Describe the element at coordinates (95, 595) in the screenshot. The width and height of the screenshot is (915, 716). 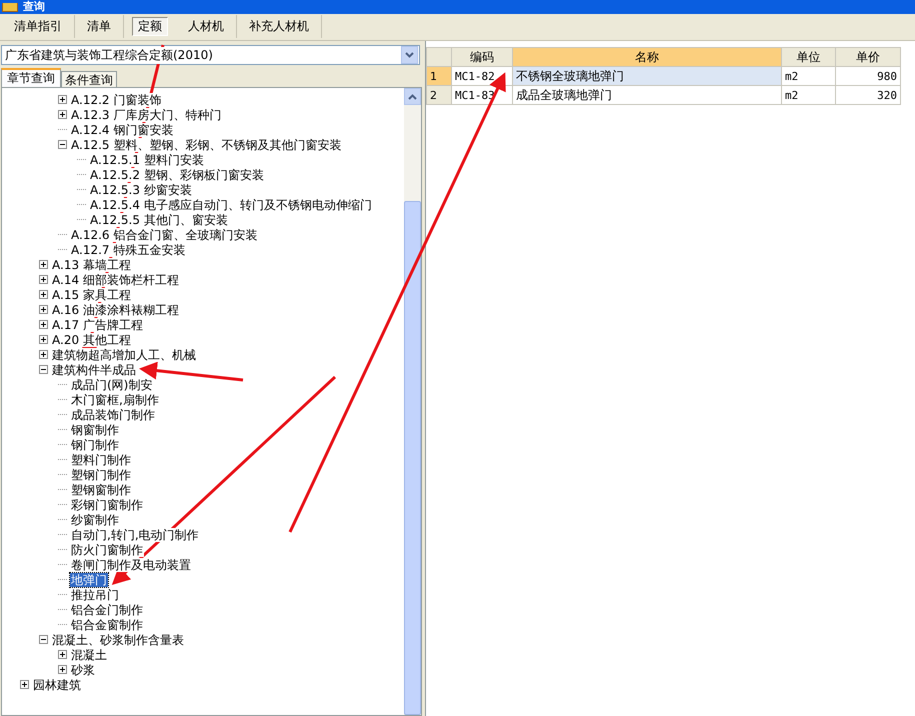
I see `tree-item: 推拉吊门` at that location.